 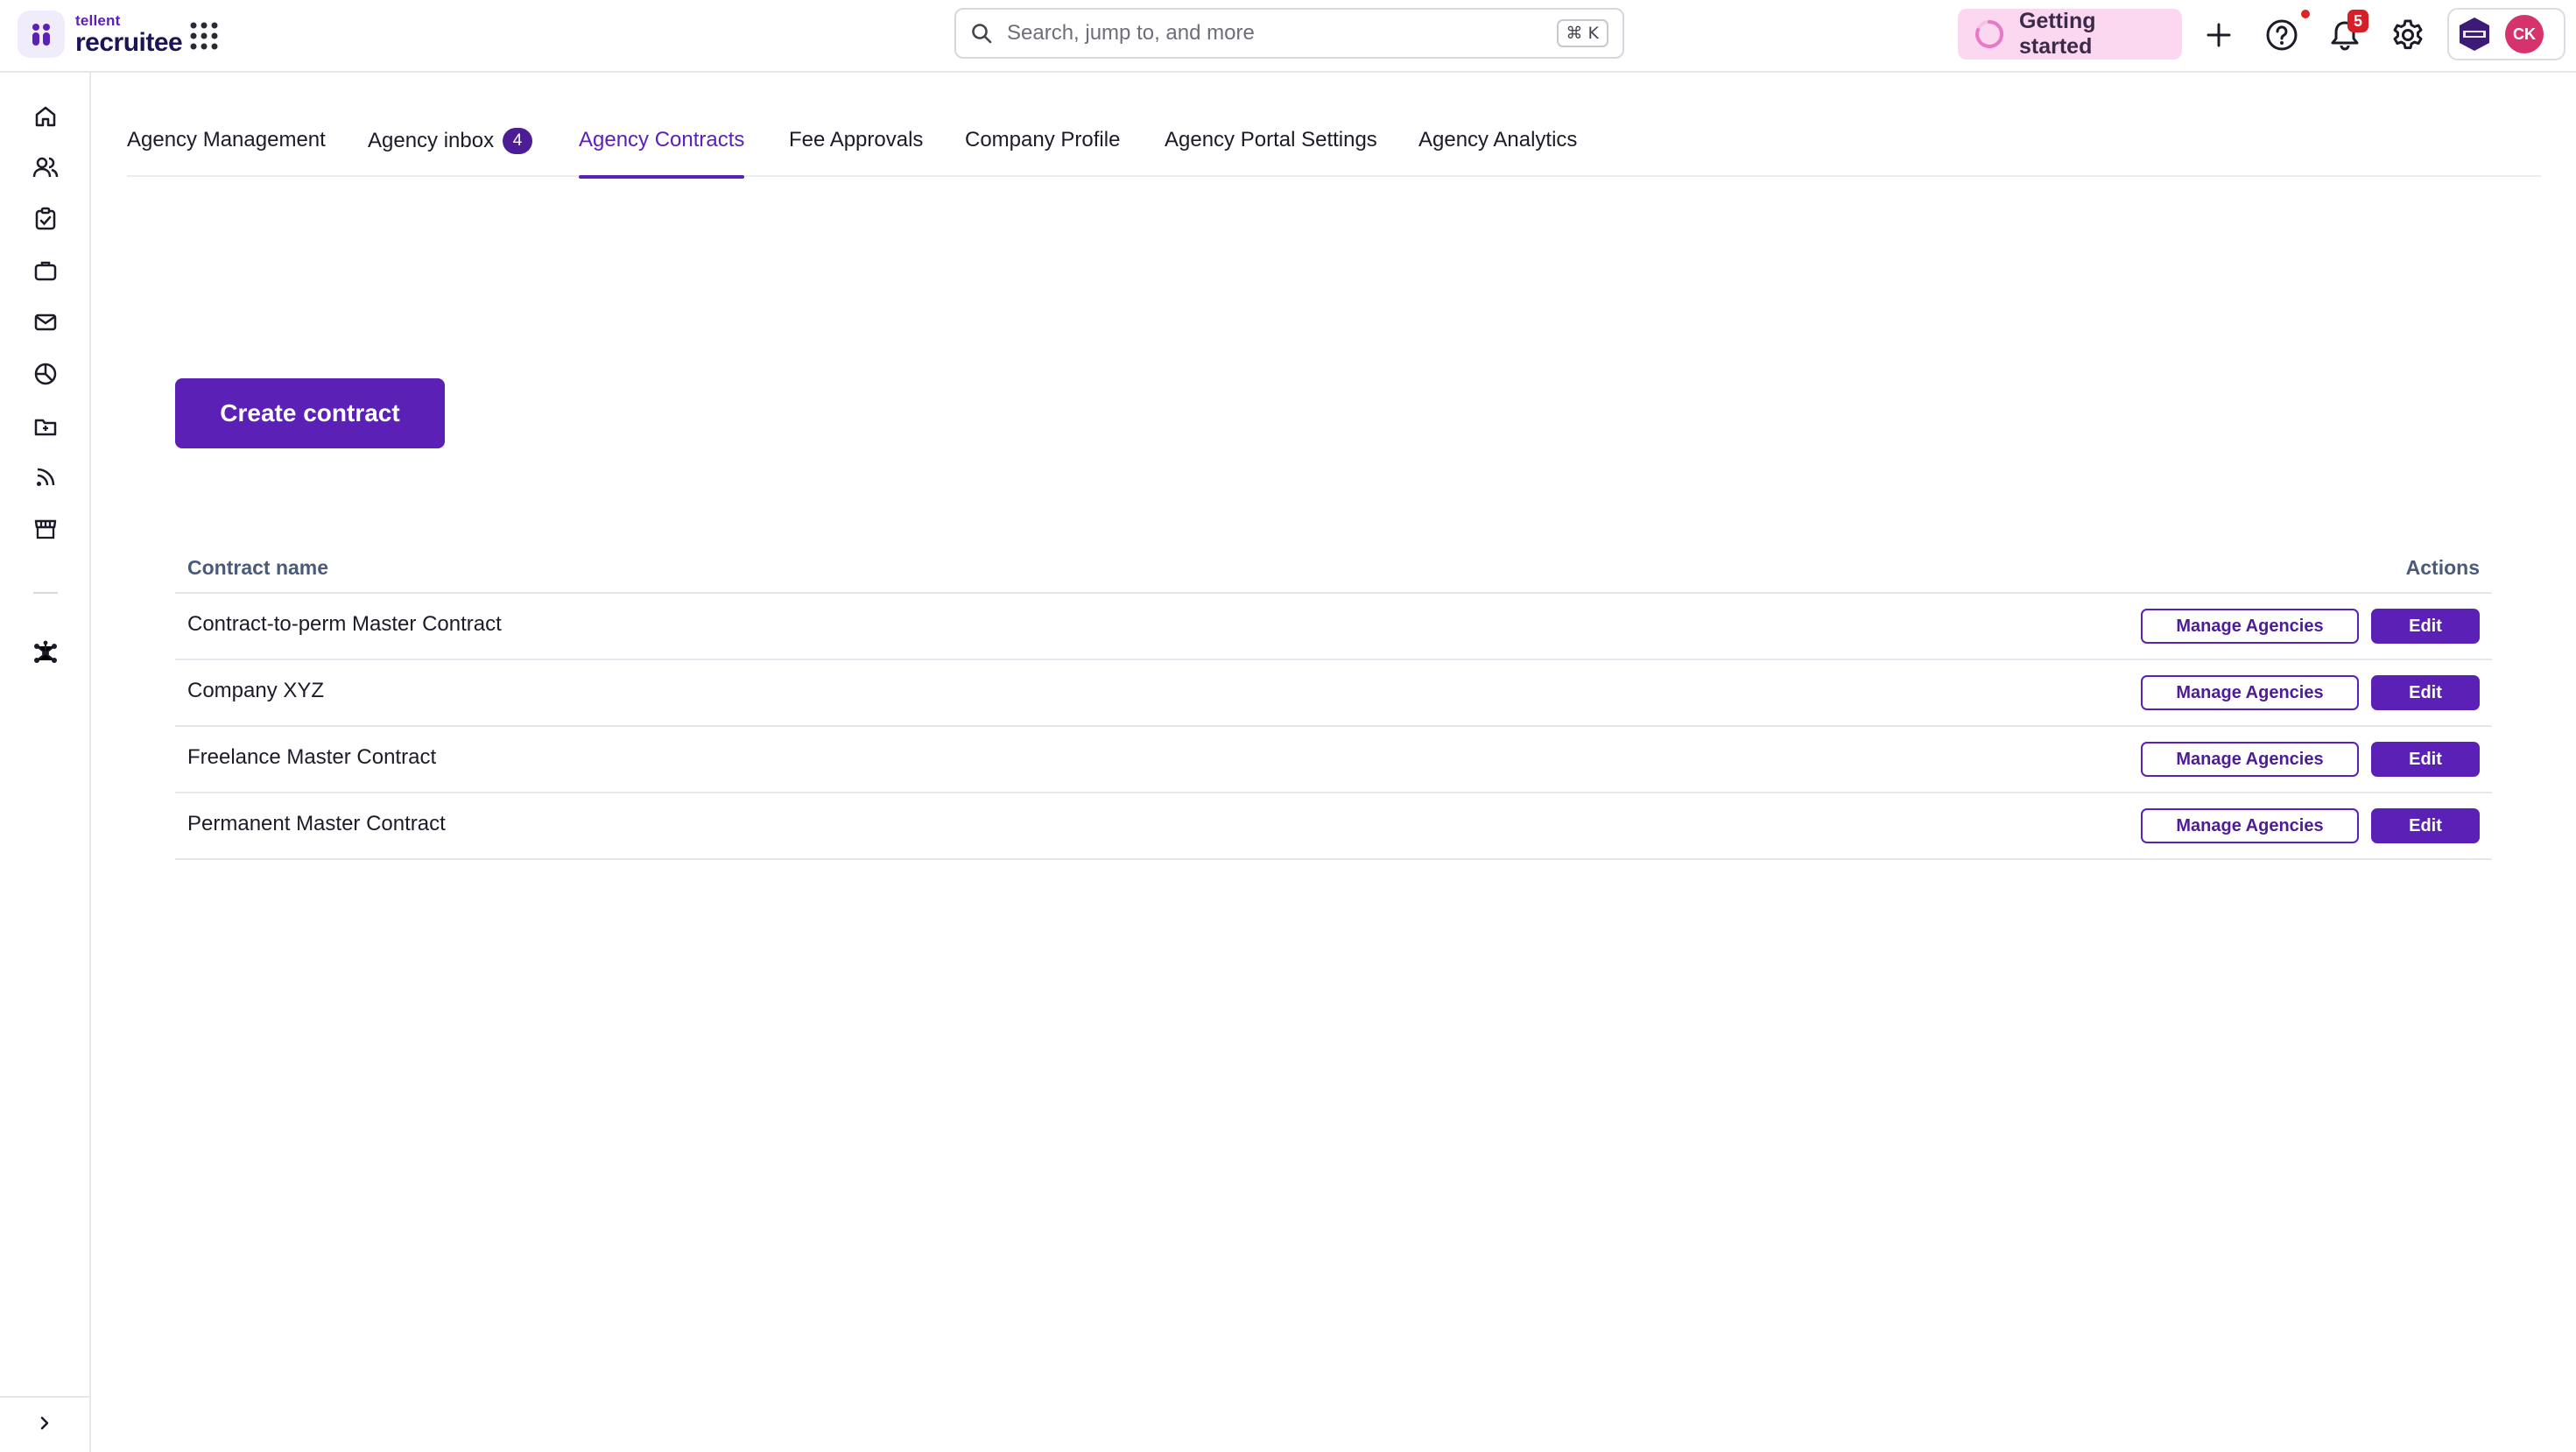 I want to click on tab-label: Agency inbox, so click(x=431, y=140).